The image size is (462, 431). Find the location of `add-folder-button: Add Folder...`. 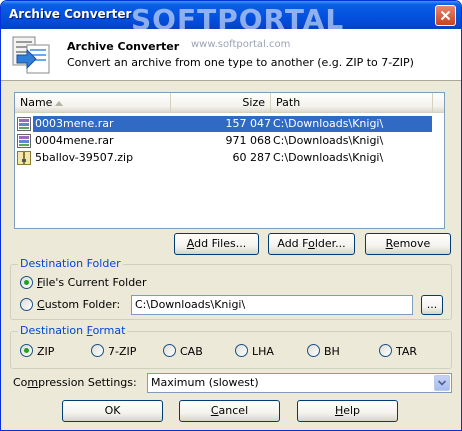

add-folder-button: Add Folder... is located at coordinates (311, 244).